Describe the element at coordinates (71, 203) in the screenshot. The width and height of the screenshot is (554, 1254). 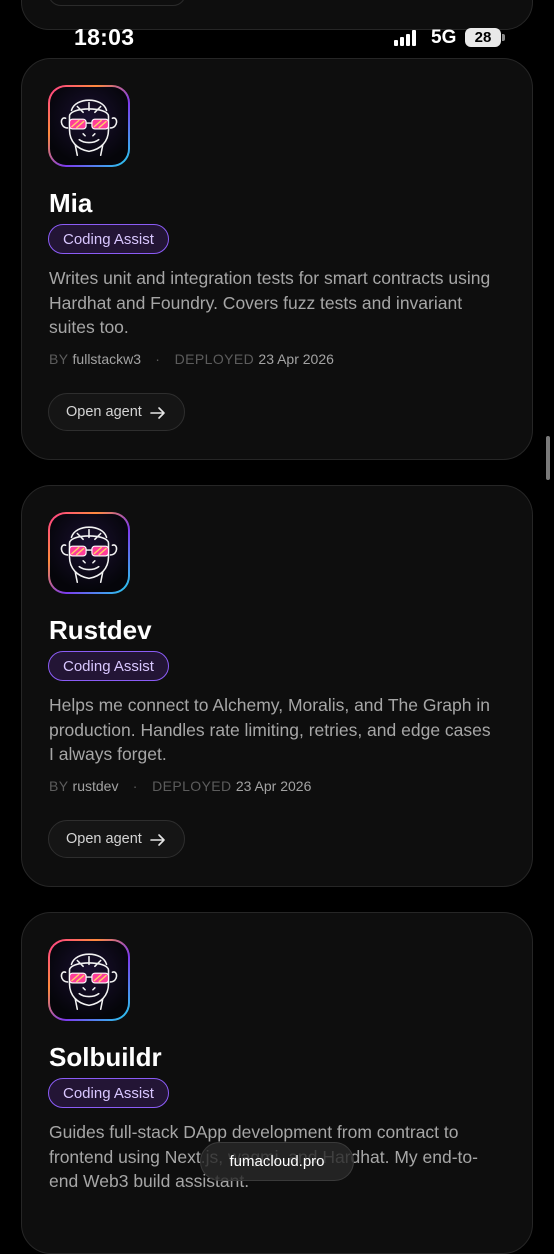
I see `agent-name: Mia` at that location.